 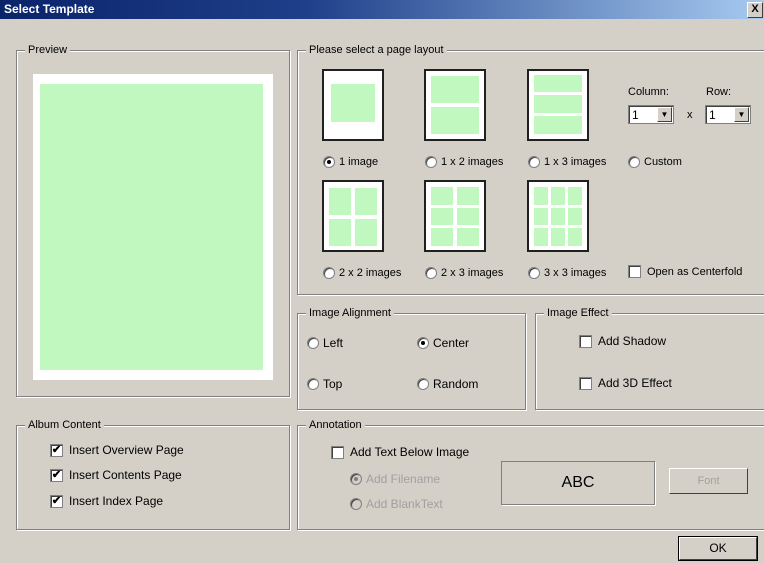 What do you see at coordinates (376, 50) in the screenshot?
I see `page-layout-legend: Please select a page layout` at bounding box center [376, 50].